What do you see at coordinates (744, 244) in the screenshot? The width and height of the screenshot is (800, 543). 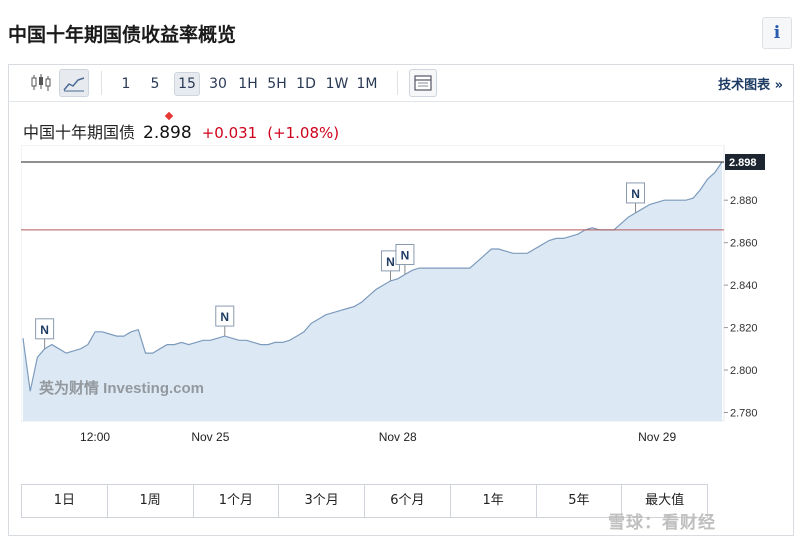 I see `y-tick-label: 2.860` at bounding box center [744, 244].